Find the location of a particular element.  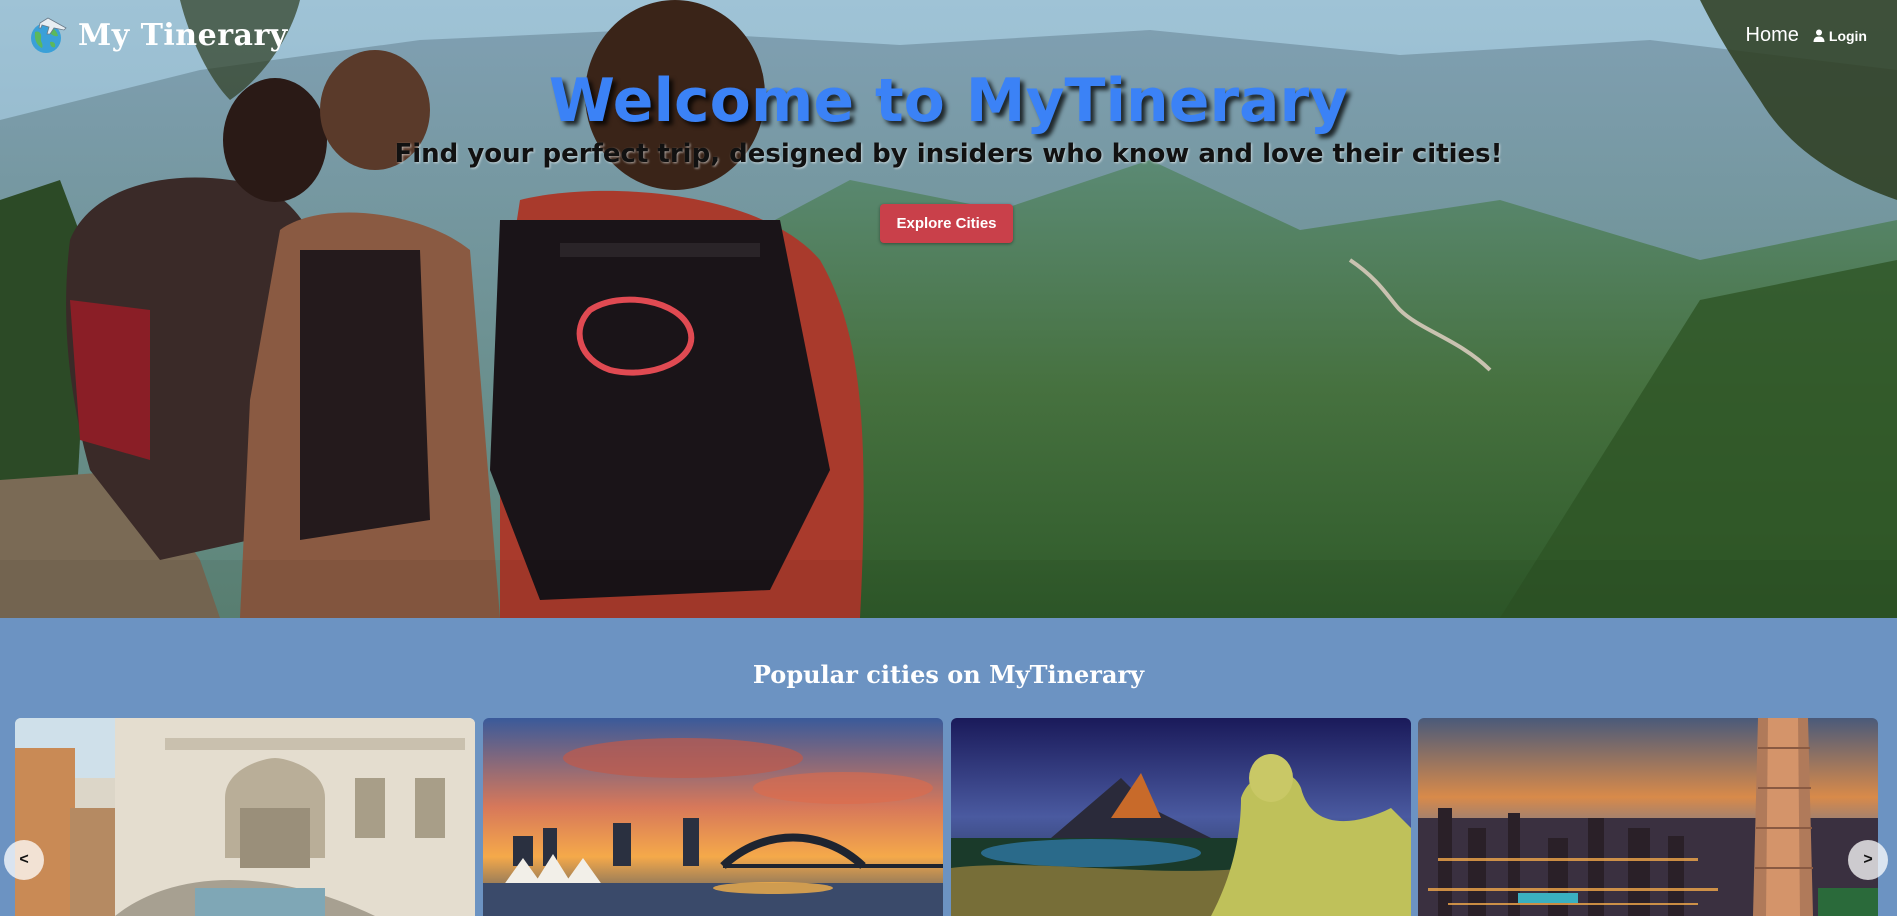

brand-logo: My Tinerary is located at coordinates (157, 35).